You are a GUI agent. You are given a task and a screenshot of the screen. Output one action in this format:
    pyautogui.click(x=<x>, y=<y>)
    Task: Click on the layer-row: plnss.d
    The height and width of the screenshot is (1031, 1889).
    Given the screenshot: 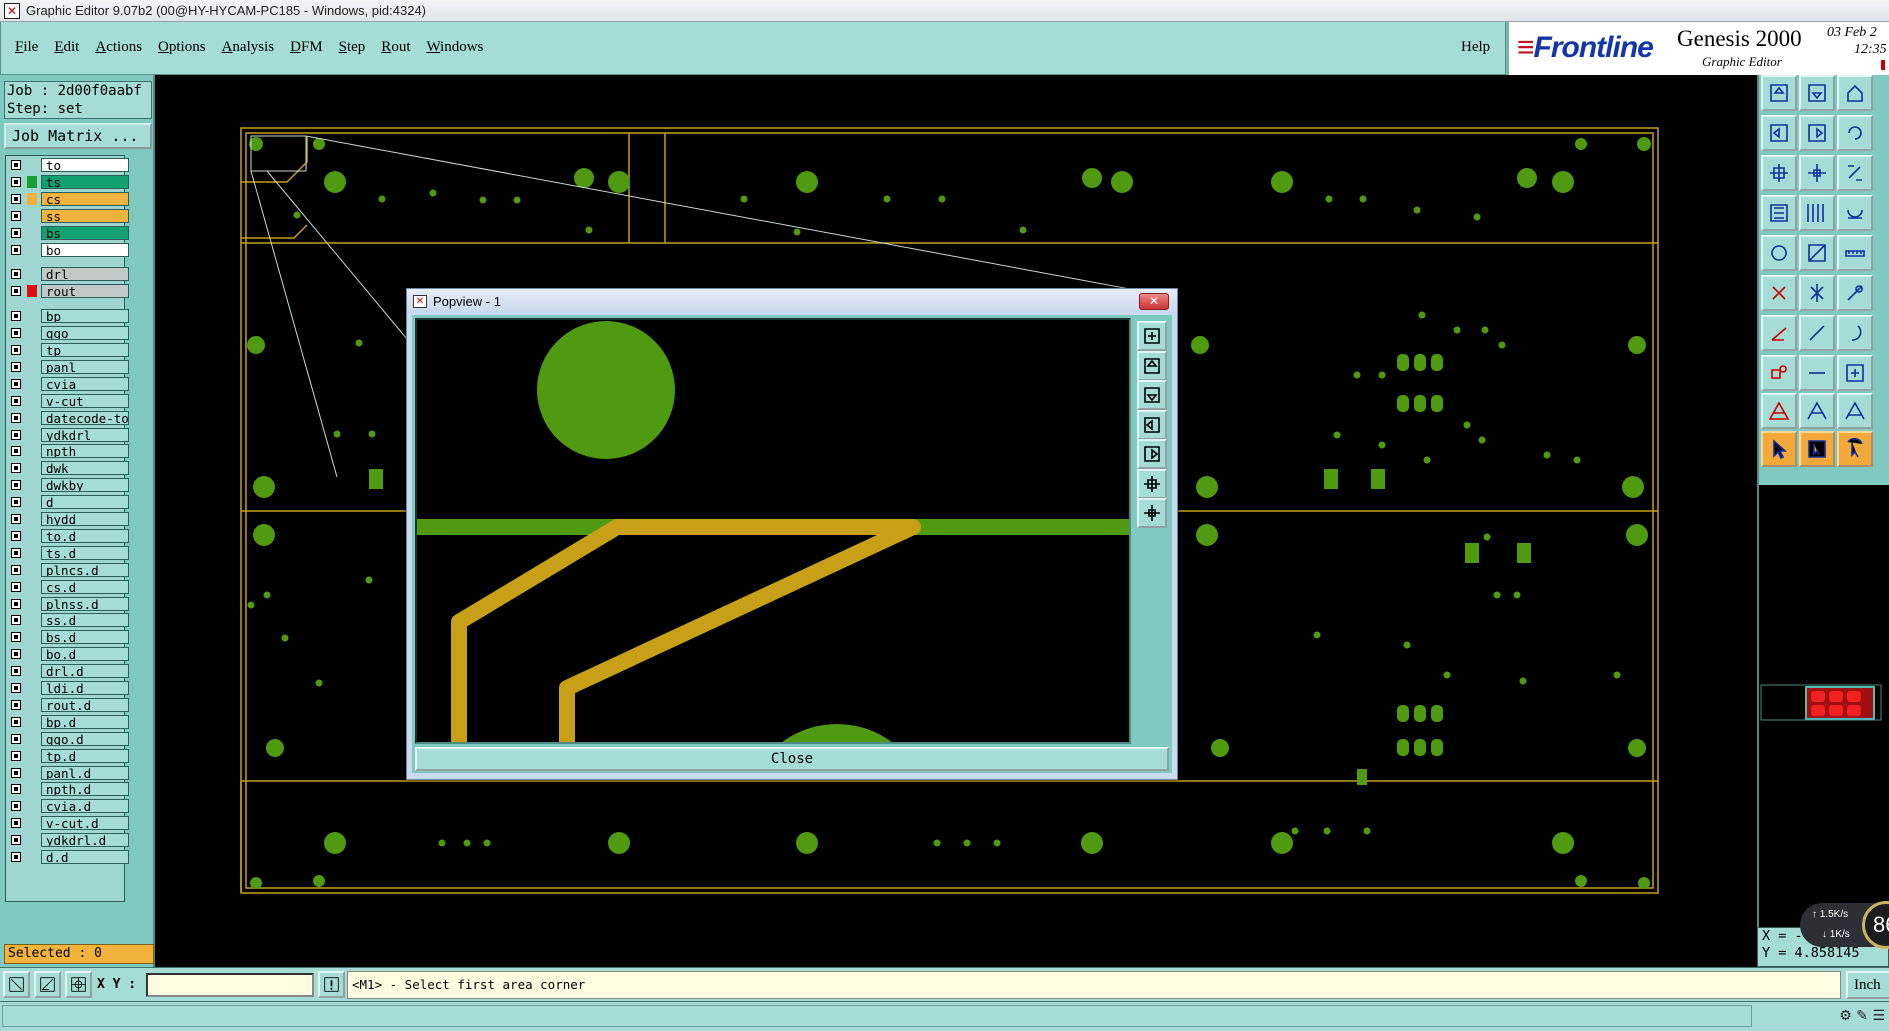 What is the action you would take?
    pyautogui.click(x=68, y=603)
    